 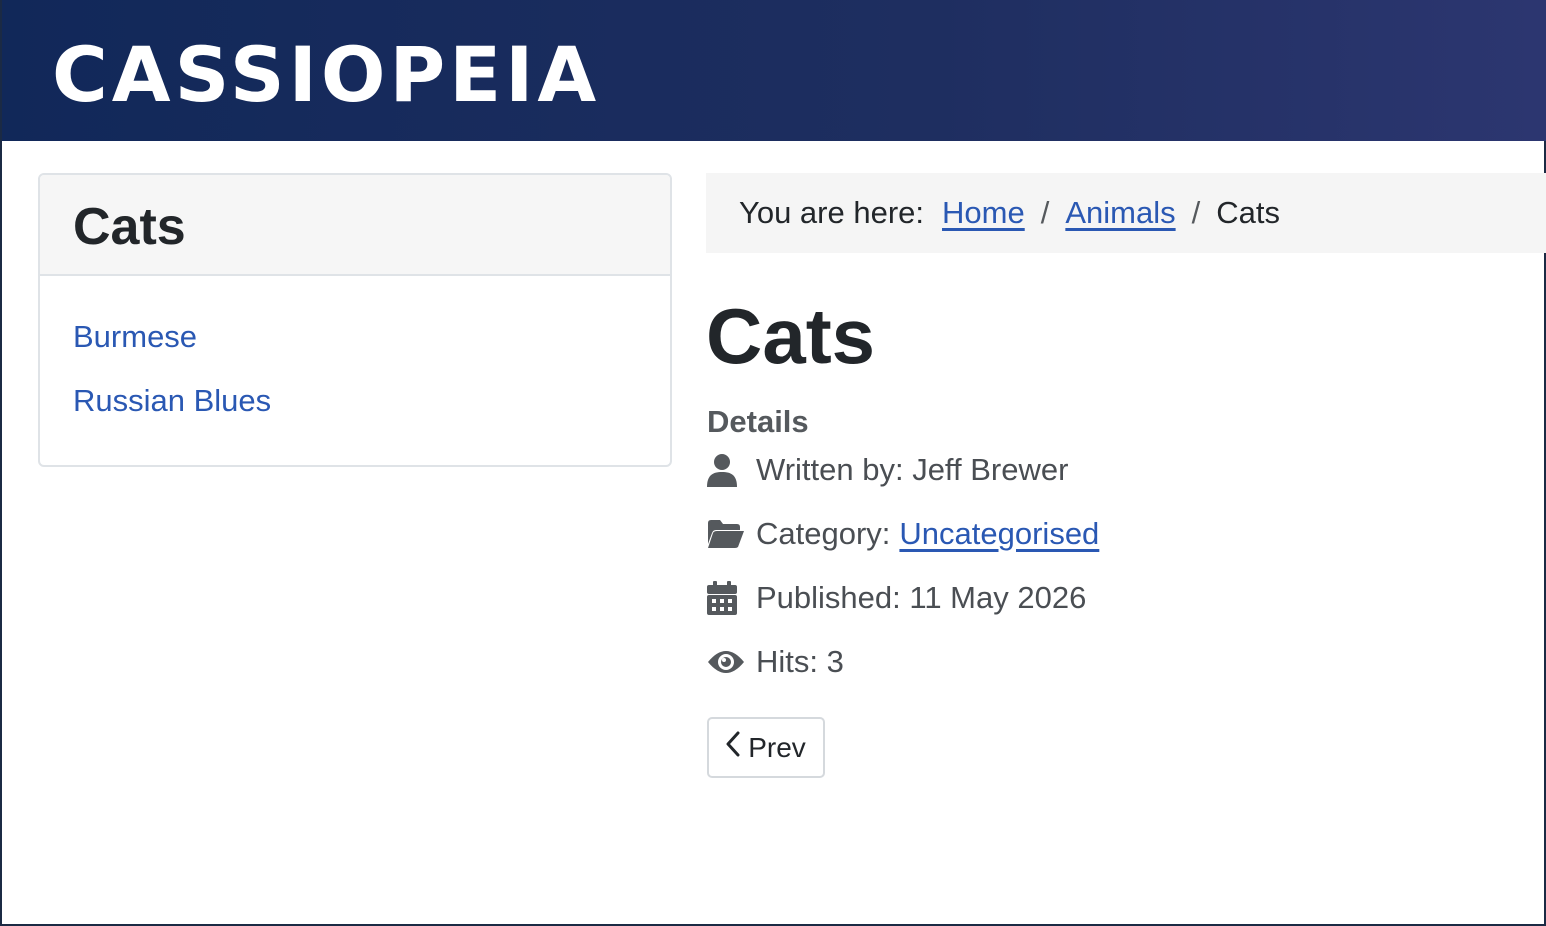 I want to click on sidebar-link-burmese: Burmese, so click(x=135, y=336).